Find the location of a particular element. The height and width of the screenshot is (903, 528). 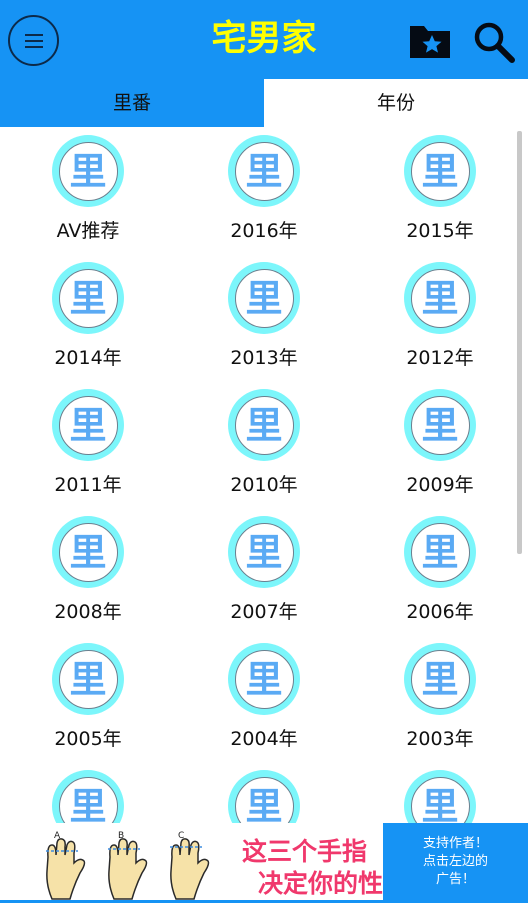

favorites-button is located at coordinates (430, 40).